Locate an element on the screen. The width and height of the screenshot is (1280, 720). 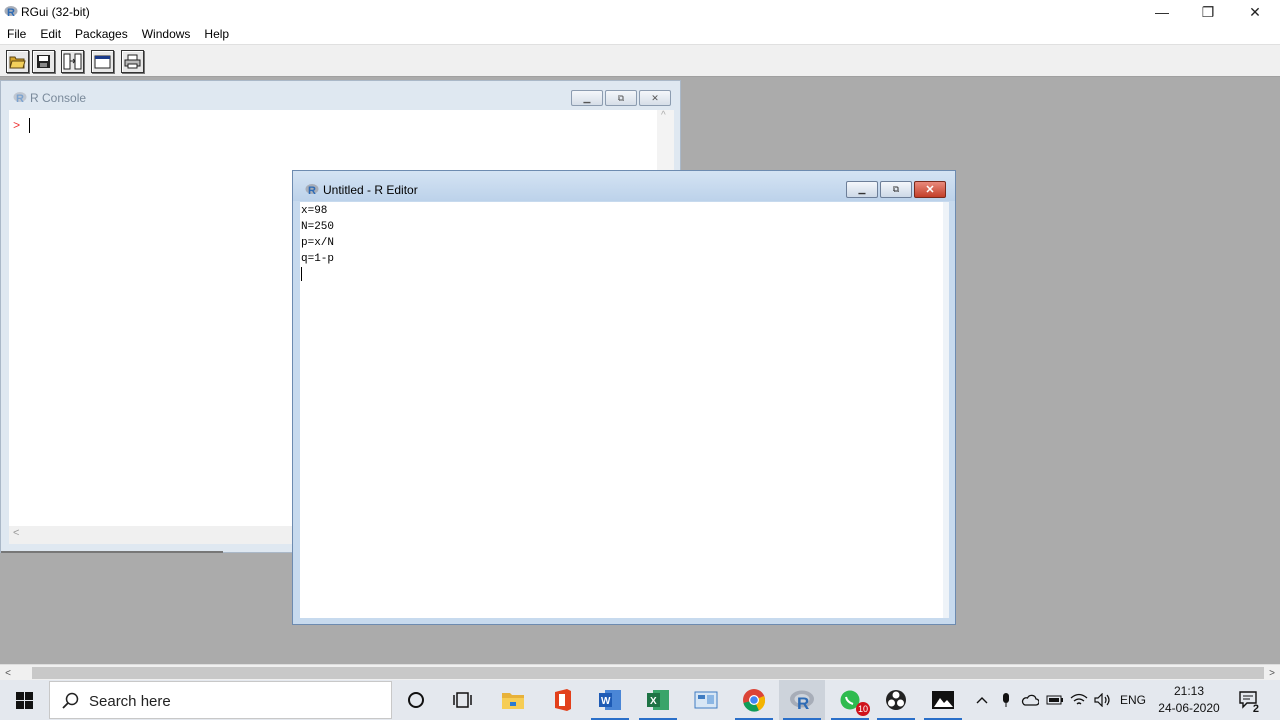
taskbar-search-box: Search here is located at coordinates (220, 700).